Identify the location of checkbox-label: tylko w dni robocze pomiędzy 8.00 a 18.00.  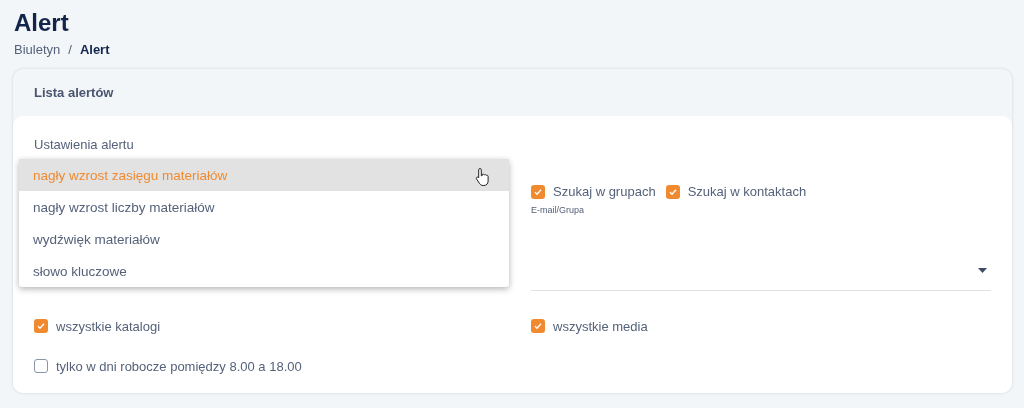
(179, 366).